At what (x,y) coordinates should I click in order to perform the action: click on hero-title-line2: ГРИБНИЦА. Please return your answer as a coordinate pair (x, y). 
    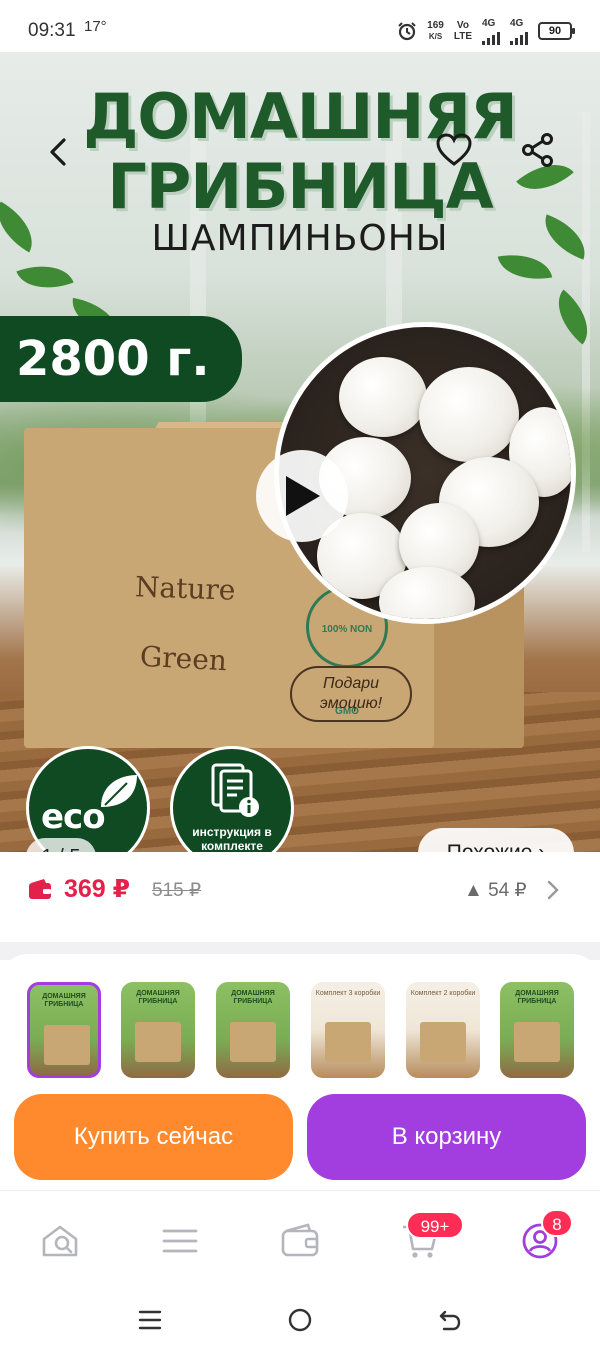
    Looking at the image, I should click on (300, 186).